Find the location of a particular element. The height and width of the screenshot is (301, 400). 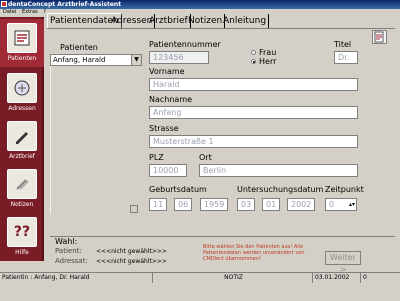

titel-label: Titel is located at coordinates (343, 44).